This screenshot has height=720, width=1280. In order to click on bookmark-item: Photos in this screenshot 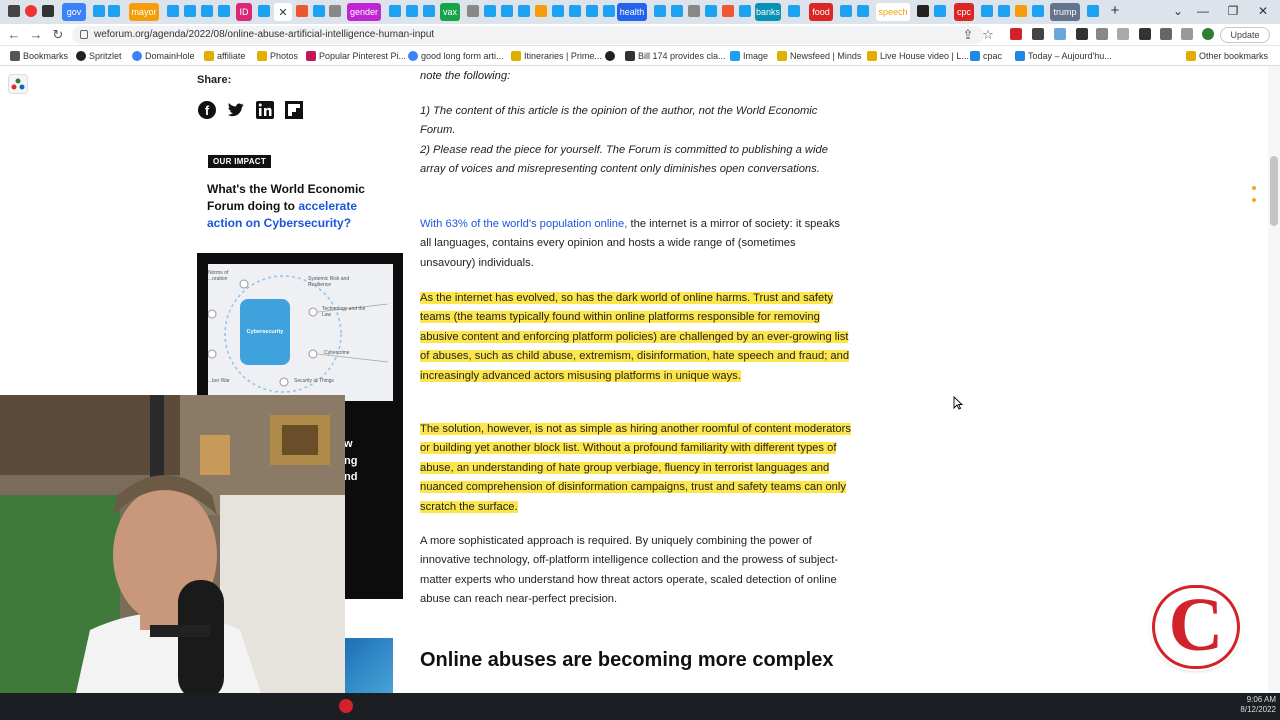, I will do `click(277, 56)`.